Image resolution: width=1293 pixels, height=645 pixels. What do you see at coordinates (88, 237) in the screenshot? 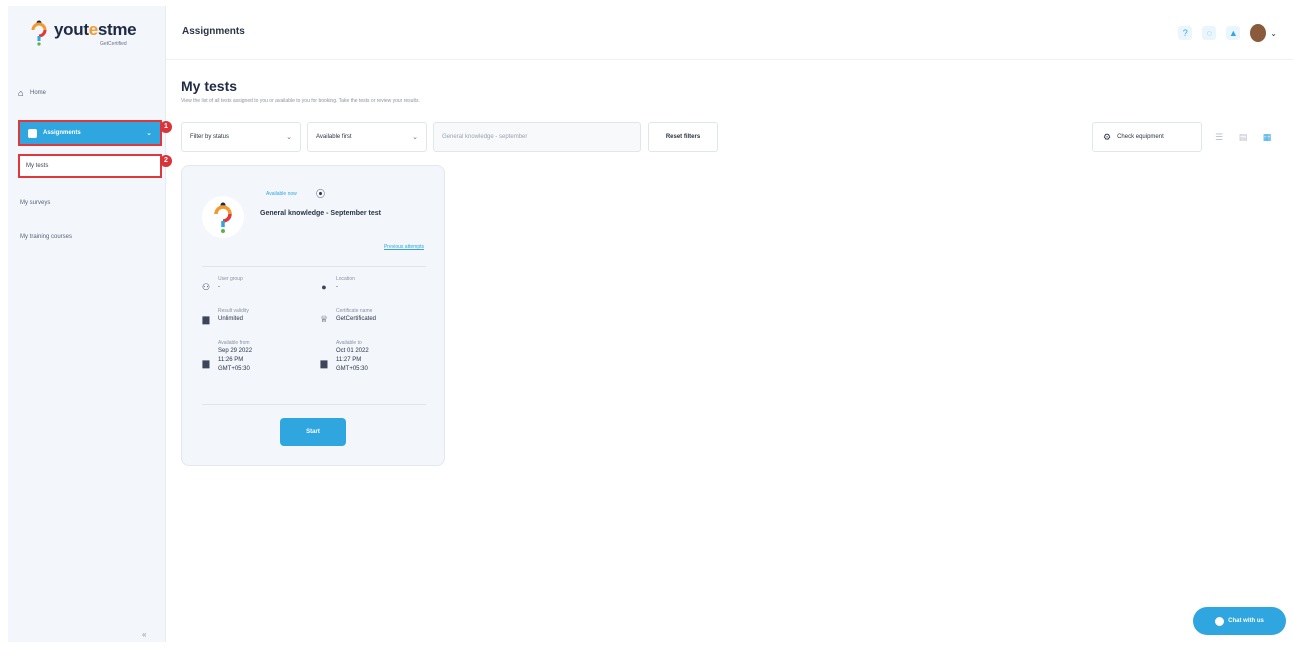
I see `sidebar-item-my-training-courses: My training courses` at bounding box center [88, 237].